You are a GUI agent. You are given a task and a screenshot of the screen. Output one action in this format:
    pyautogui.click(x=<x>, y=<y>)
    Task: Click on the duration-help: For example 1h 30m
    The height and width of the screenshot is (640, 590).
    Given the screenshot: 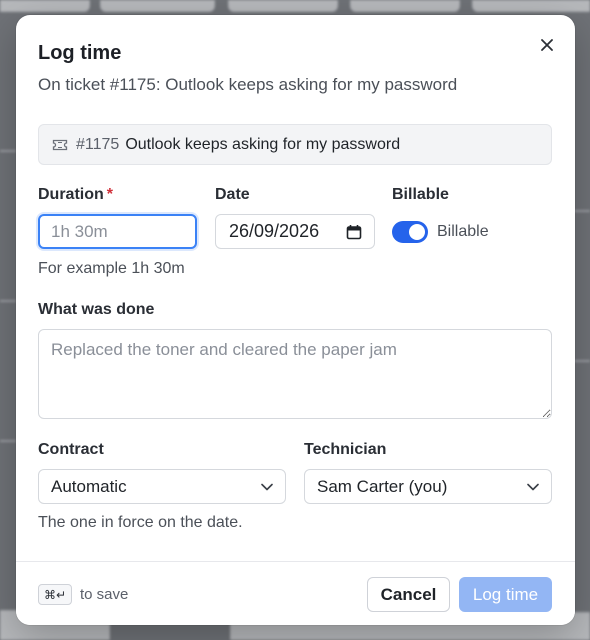 What is the action you would take?
    pyautogui.click(x=111, y=268)
    